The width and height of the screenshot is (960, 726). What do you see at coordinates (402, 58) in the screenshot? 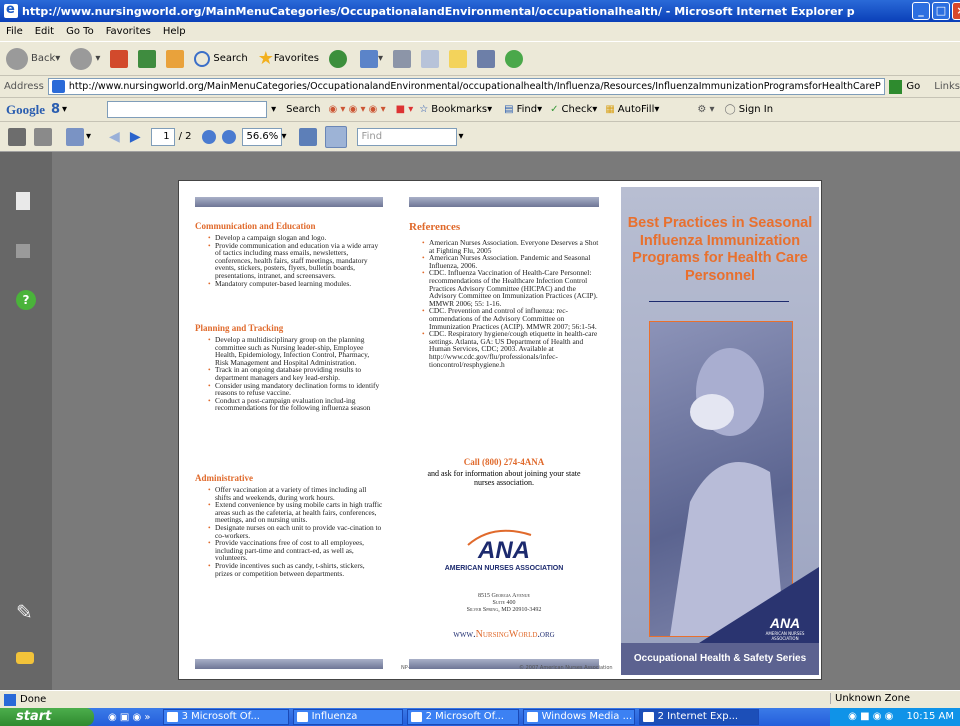
I see `print-button` at bounding box center [402, 58].